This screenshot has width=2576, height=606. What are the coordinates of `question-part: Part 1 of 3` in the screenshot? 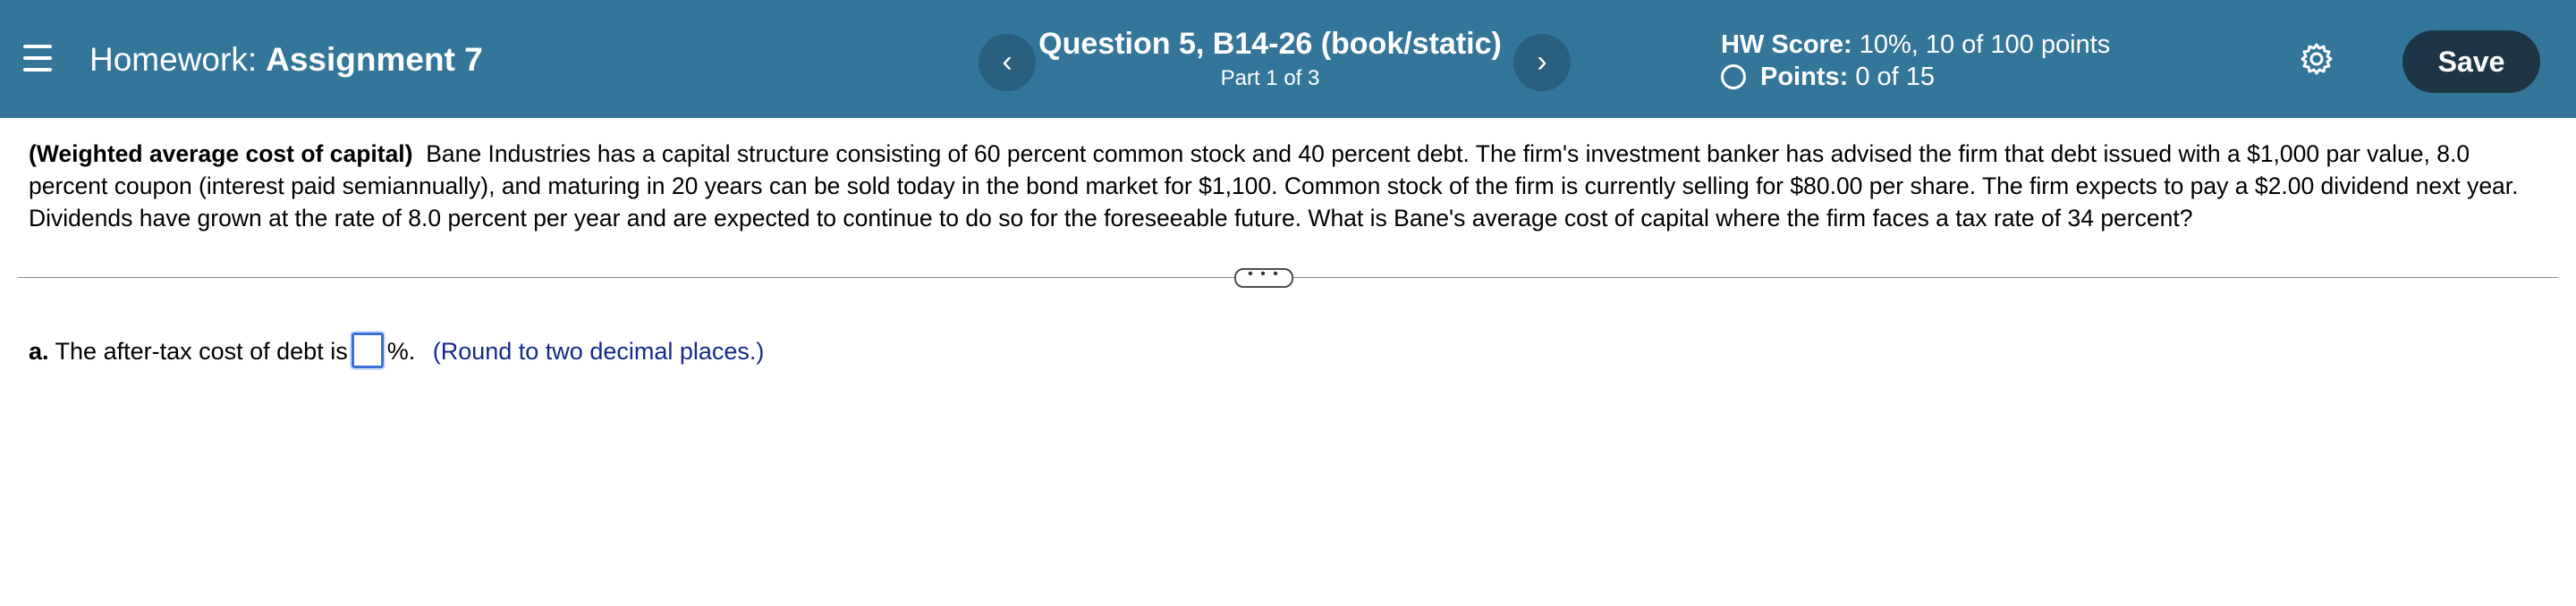 It's located at (1270, 78).